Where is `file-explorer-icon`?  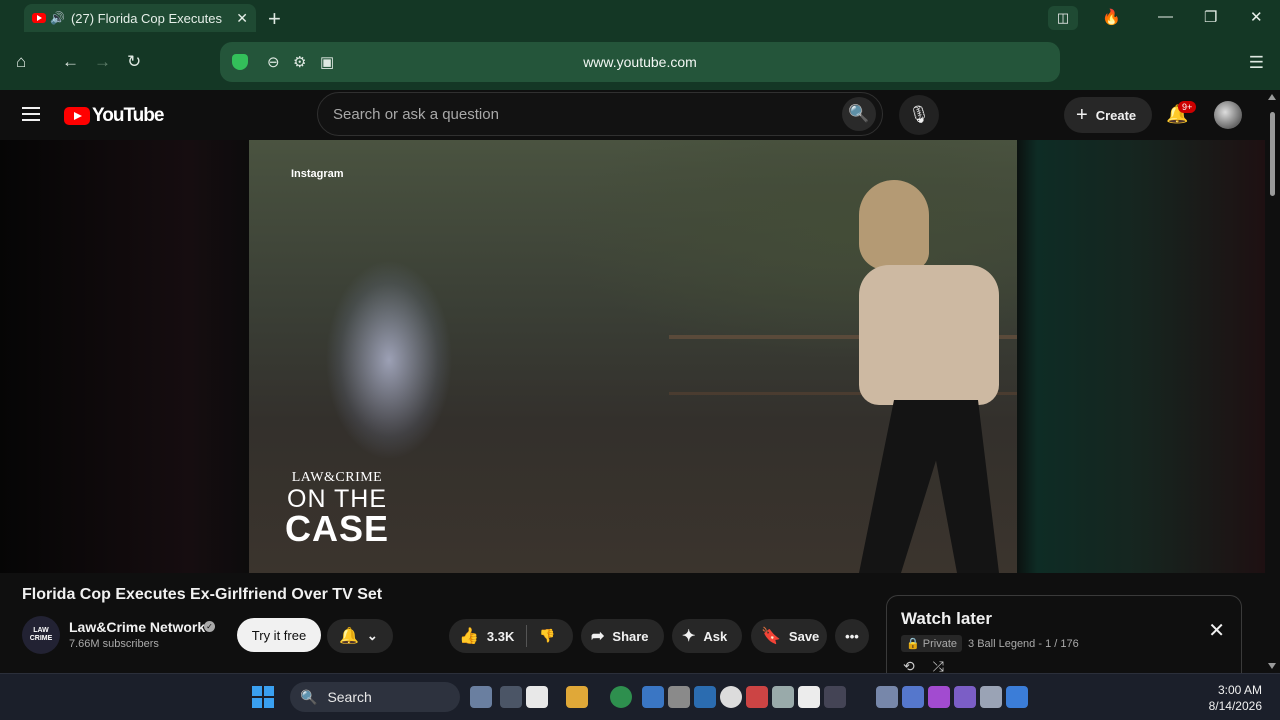 file-explorer-icon is located at coordinates (577, 697).